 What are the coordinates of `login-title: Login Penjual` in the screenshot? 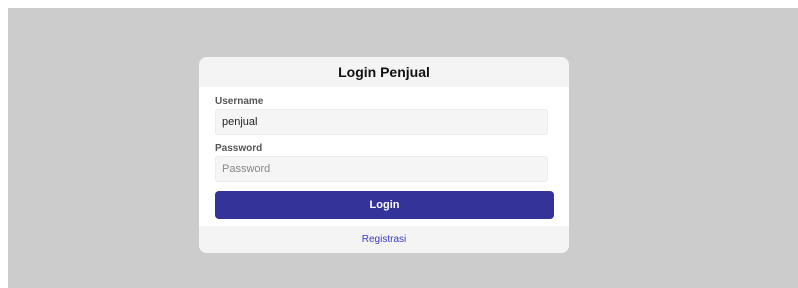 It's located at (384, 72).